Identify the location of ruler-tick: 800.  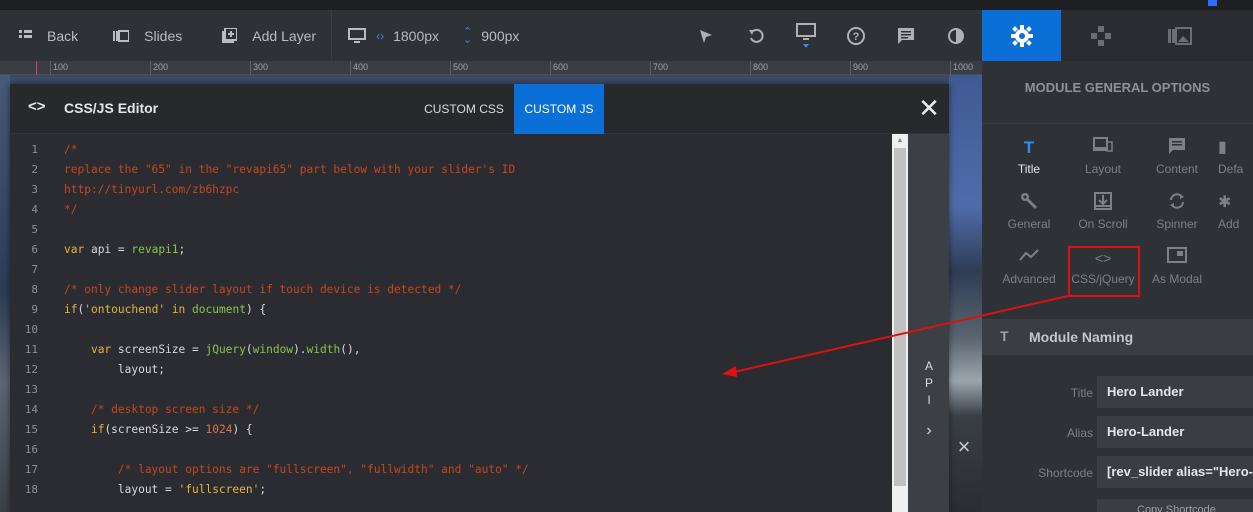
(759, 68).